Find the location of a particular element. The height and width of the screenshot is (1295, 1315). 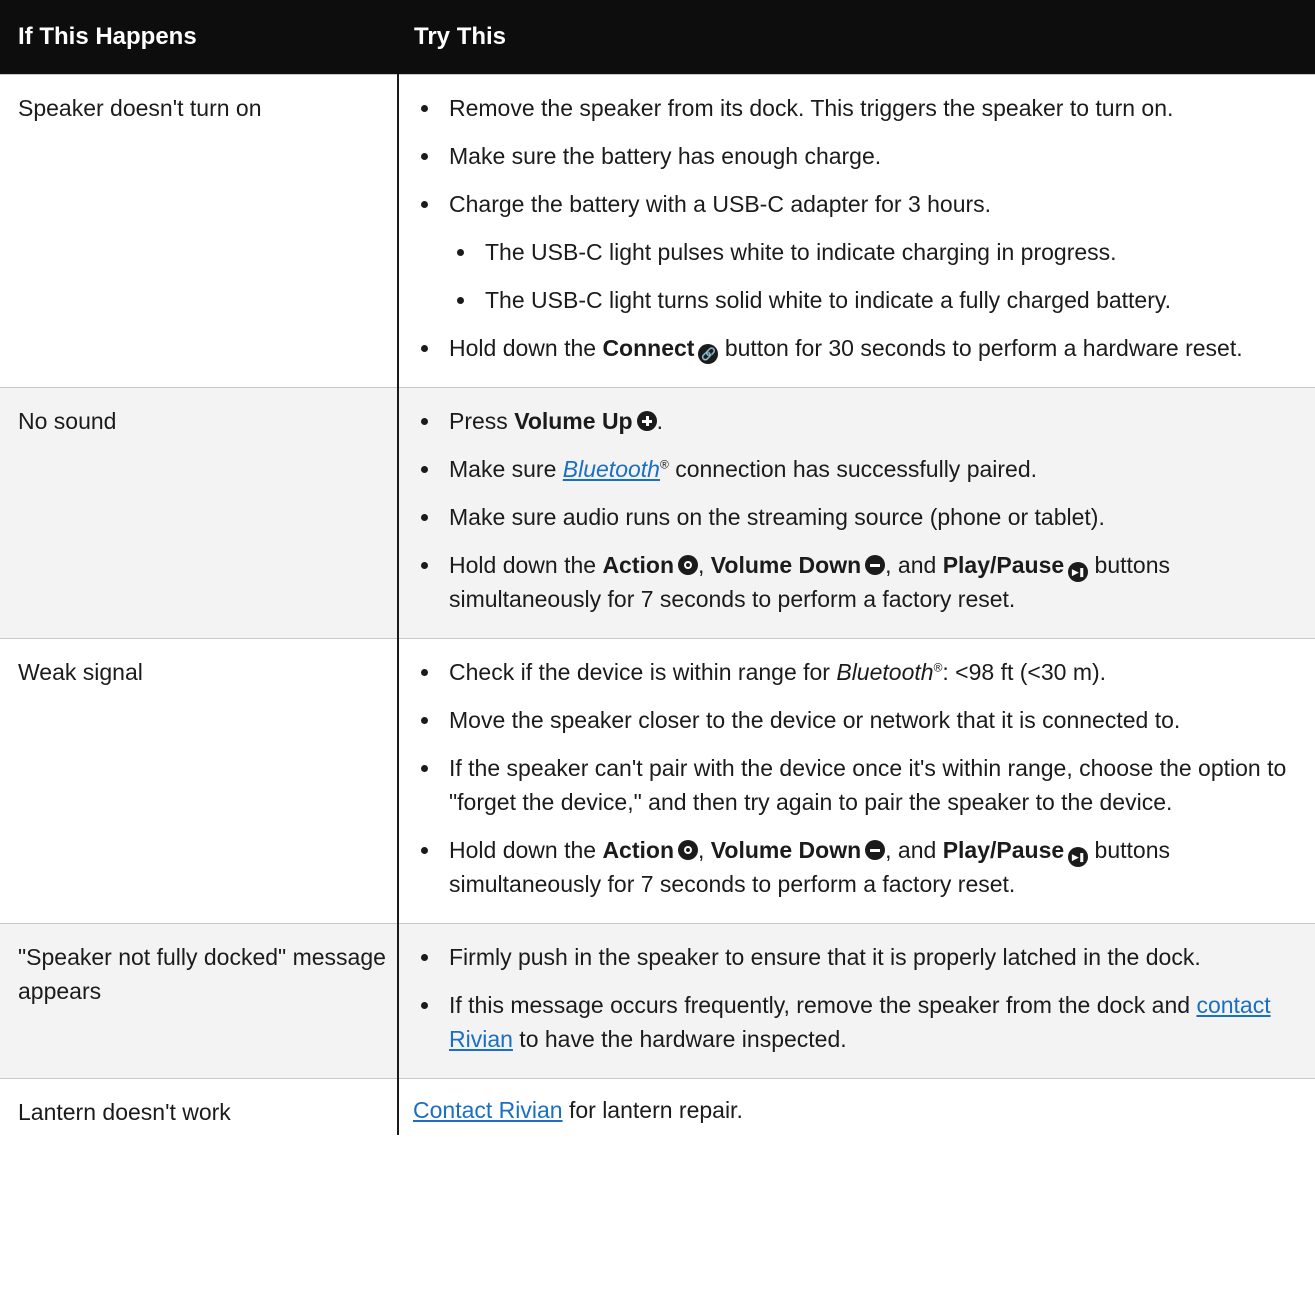

contact-rivian-link: Contact Rivian is located at coordinates (488, 1110).